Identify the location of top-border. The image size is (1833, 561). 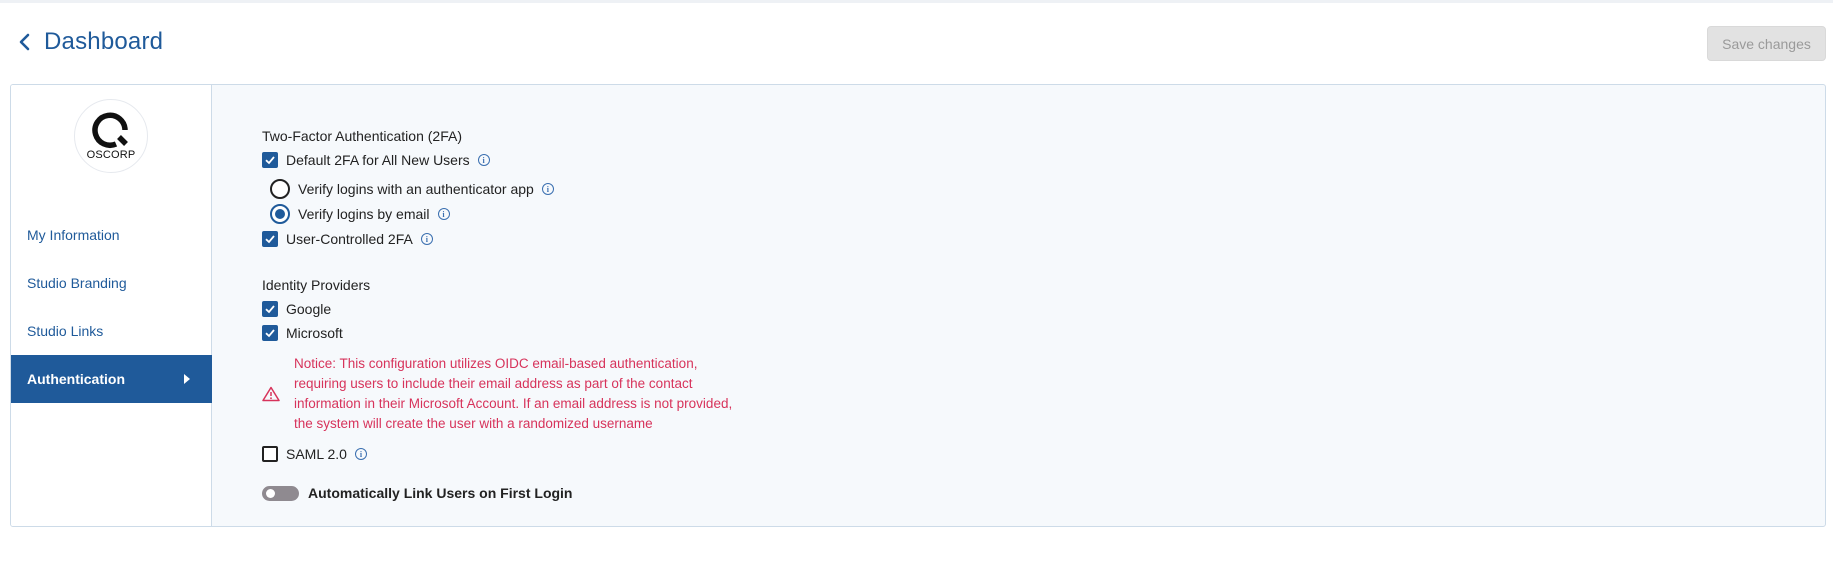
(916, 1).